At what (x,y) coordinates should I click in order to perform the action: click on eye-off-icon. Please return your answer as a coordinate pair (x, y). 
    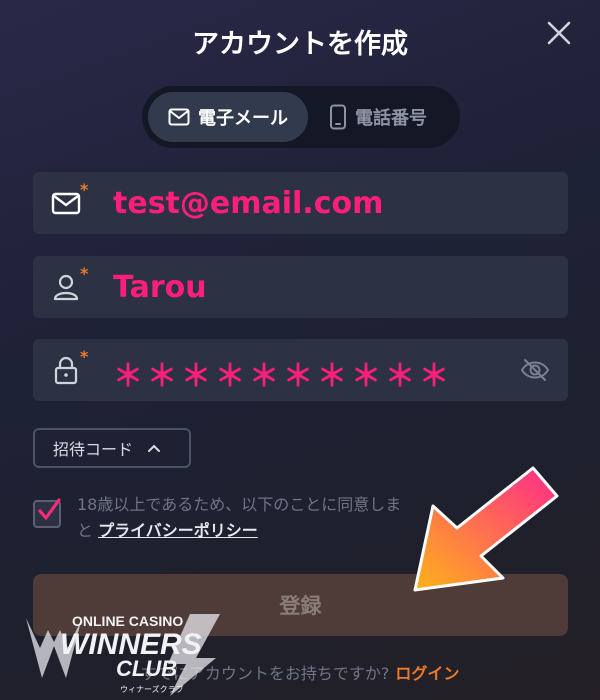
    Looking at the image, I should click on (535, 370).